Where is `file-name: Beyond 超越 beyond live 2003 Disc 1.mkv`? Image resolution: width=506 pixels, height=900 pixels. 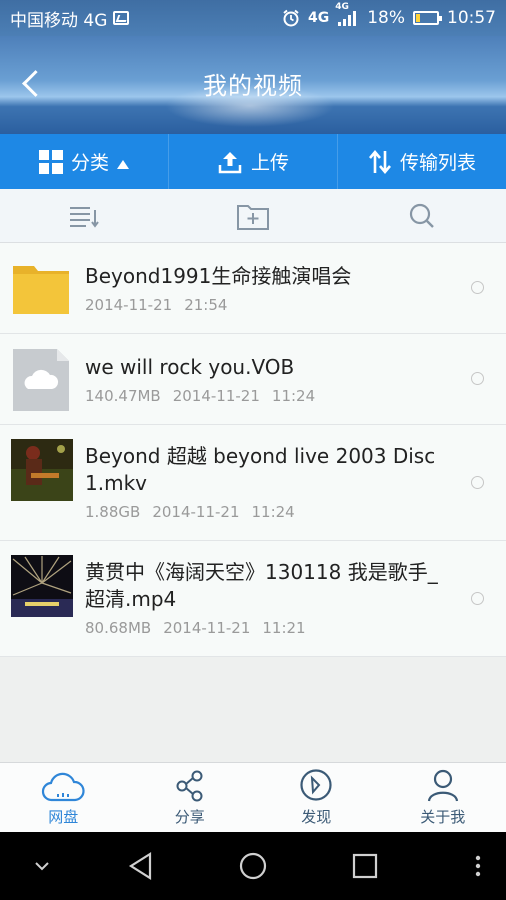
file-name: Beyond 超越 beyond live 2003 Disc 1.mkv is located at coordinates (260, 469).